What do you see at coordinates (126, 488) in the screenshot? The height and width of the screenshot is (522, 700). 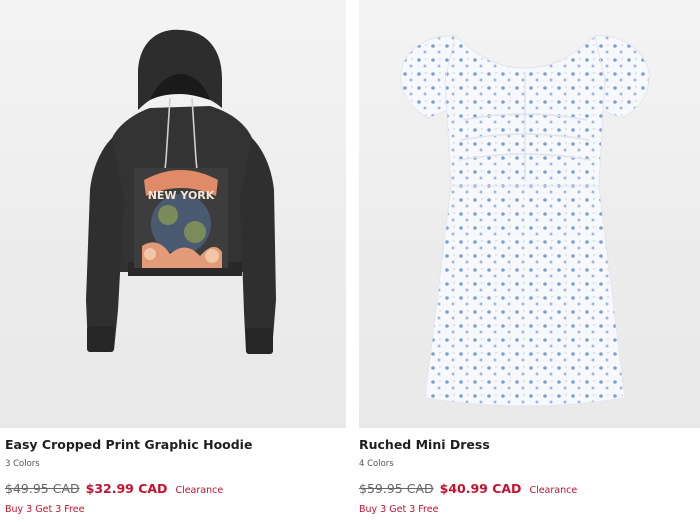 I see `sale-price: $32.99 CAD` at bounding box center [126, 488].